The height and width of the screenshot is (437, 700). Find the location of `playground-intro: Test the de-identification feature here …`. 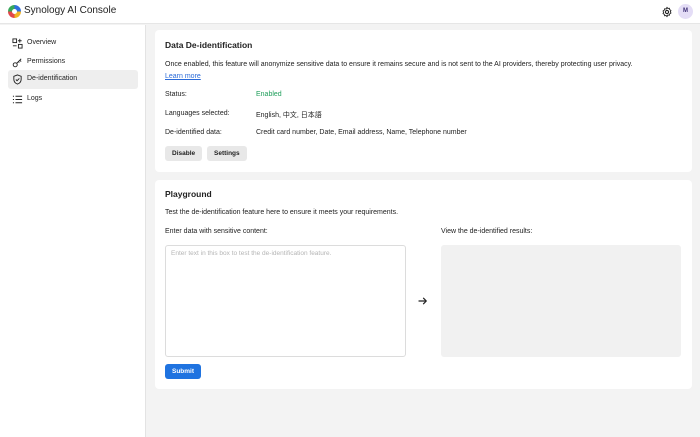

playground-intro: Test the de-identification feature here … is located at coordinates (282, 212).